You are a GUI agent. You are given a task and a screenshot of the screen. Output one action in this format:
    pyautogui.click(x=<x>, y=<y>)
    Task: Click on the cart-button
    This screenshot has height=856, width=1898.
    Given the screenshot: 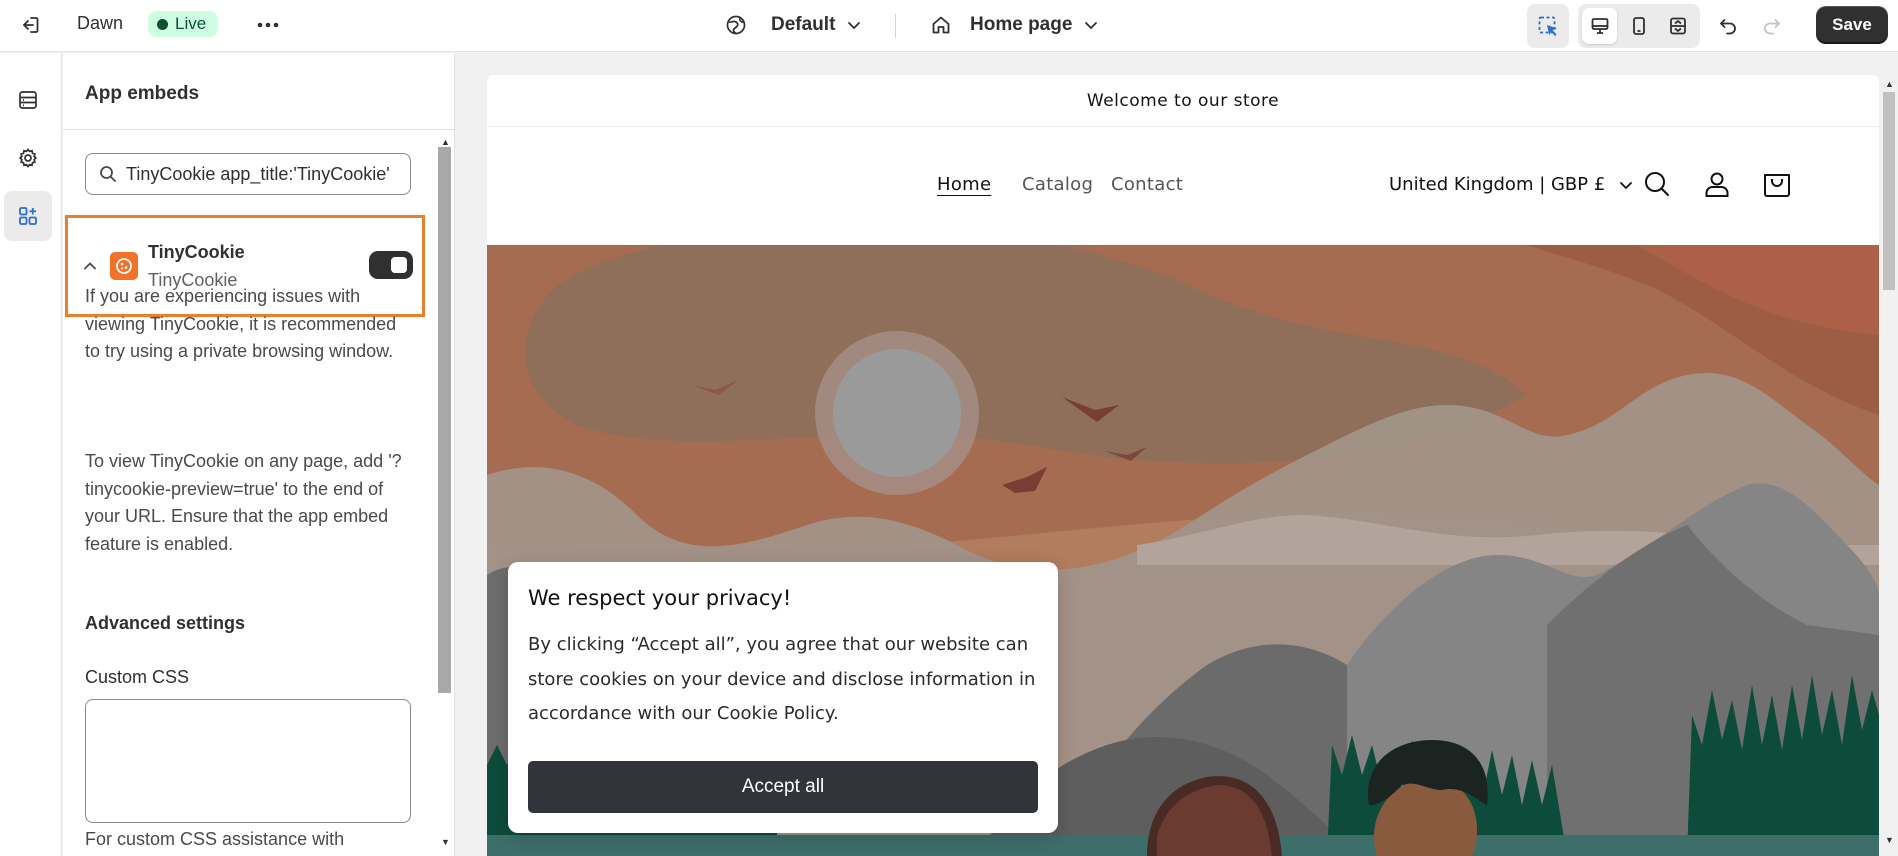 What is the action you would take?
    pyautogui.click(x=1777, y=184)
    